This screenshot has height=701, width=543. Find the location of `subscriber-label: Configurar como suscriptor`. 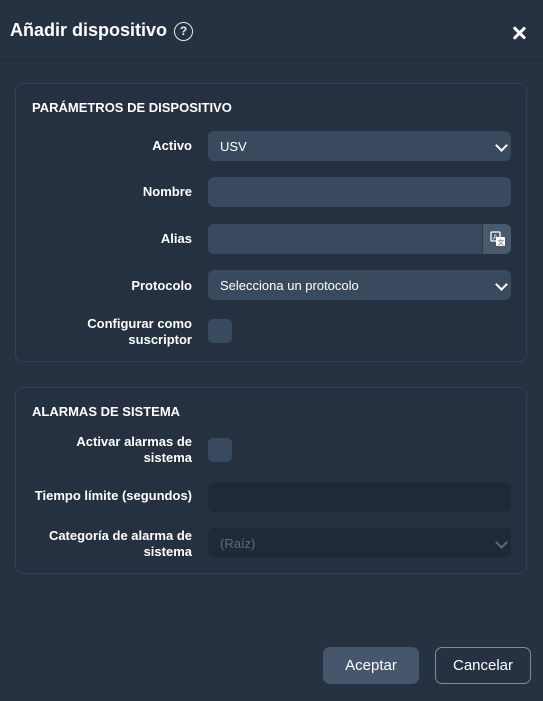

subscriber-label: Configurar como suscriptor is located at coordinates (103, 332).